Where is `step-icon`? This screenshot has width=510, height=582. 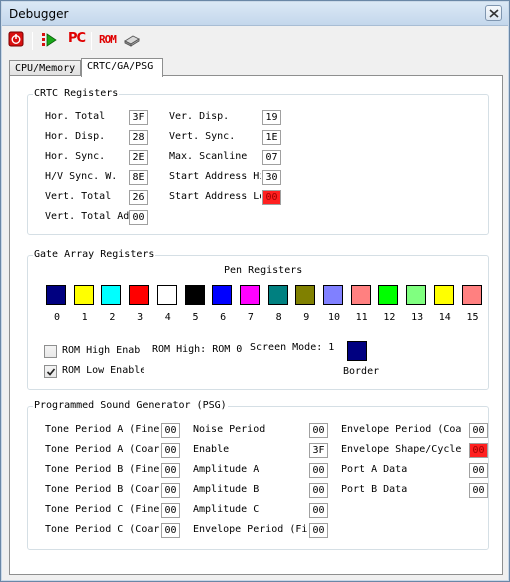
step-icon is located at coordinates (49, 40).